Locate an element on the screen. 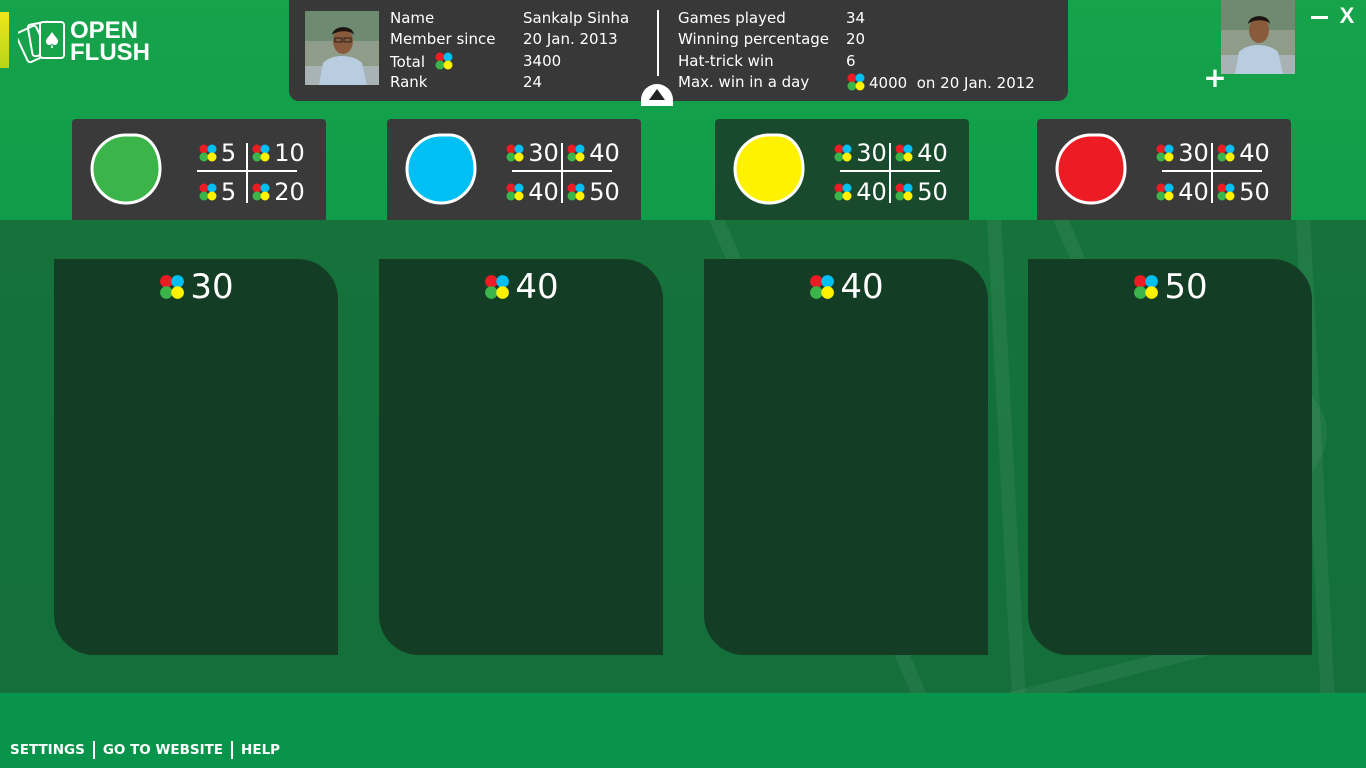 The width and height of the screenshot is (1366, 768). stake-item: 30 is located at coordinates (1182, 153).